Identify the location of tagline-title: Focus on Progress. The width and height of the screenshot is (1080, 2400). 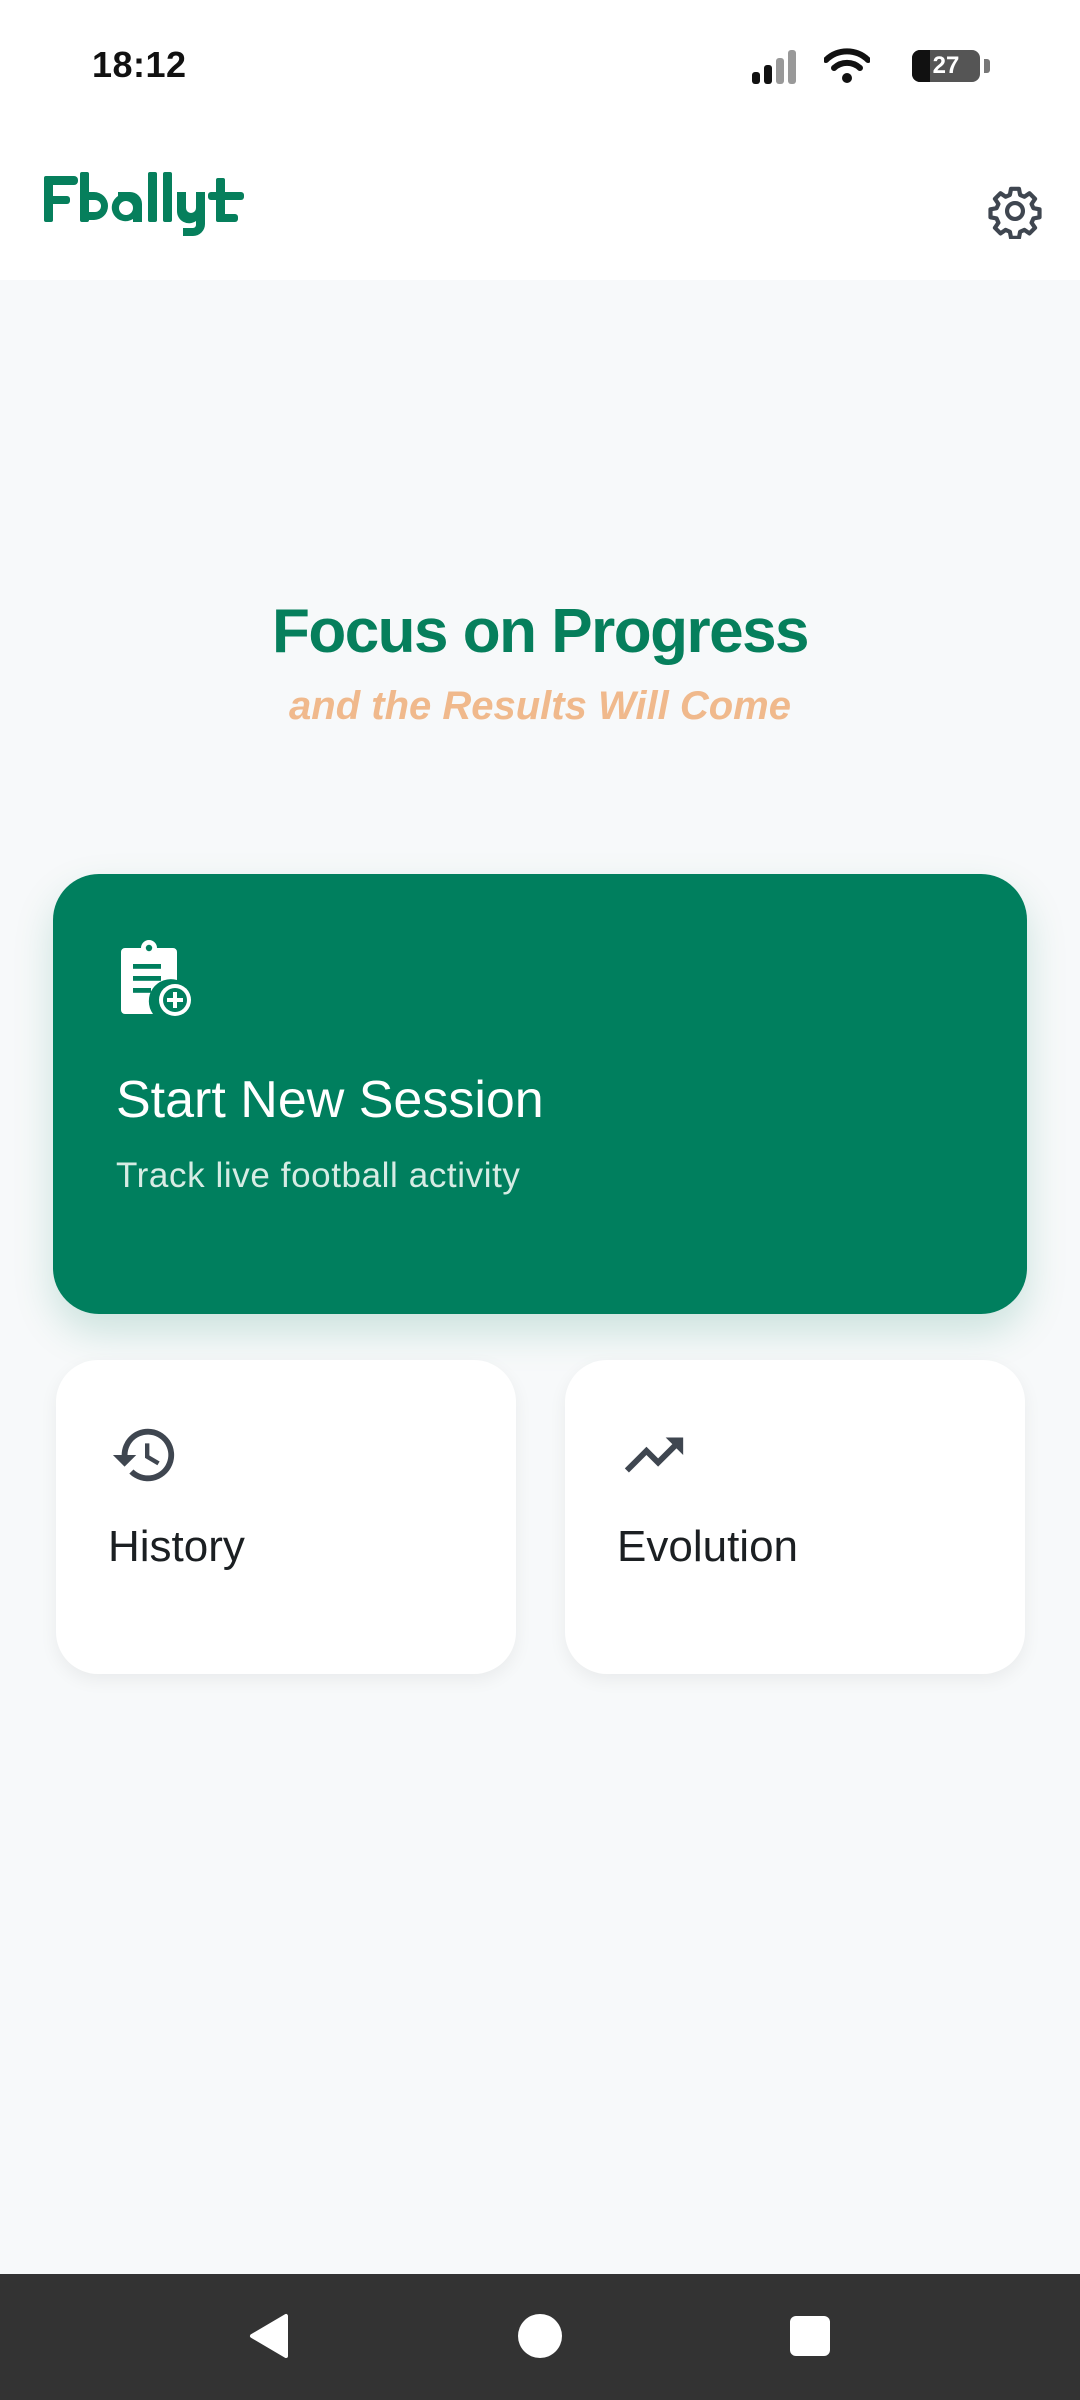
(540, 631).